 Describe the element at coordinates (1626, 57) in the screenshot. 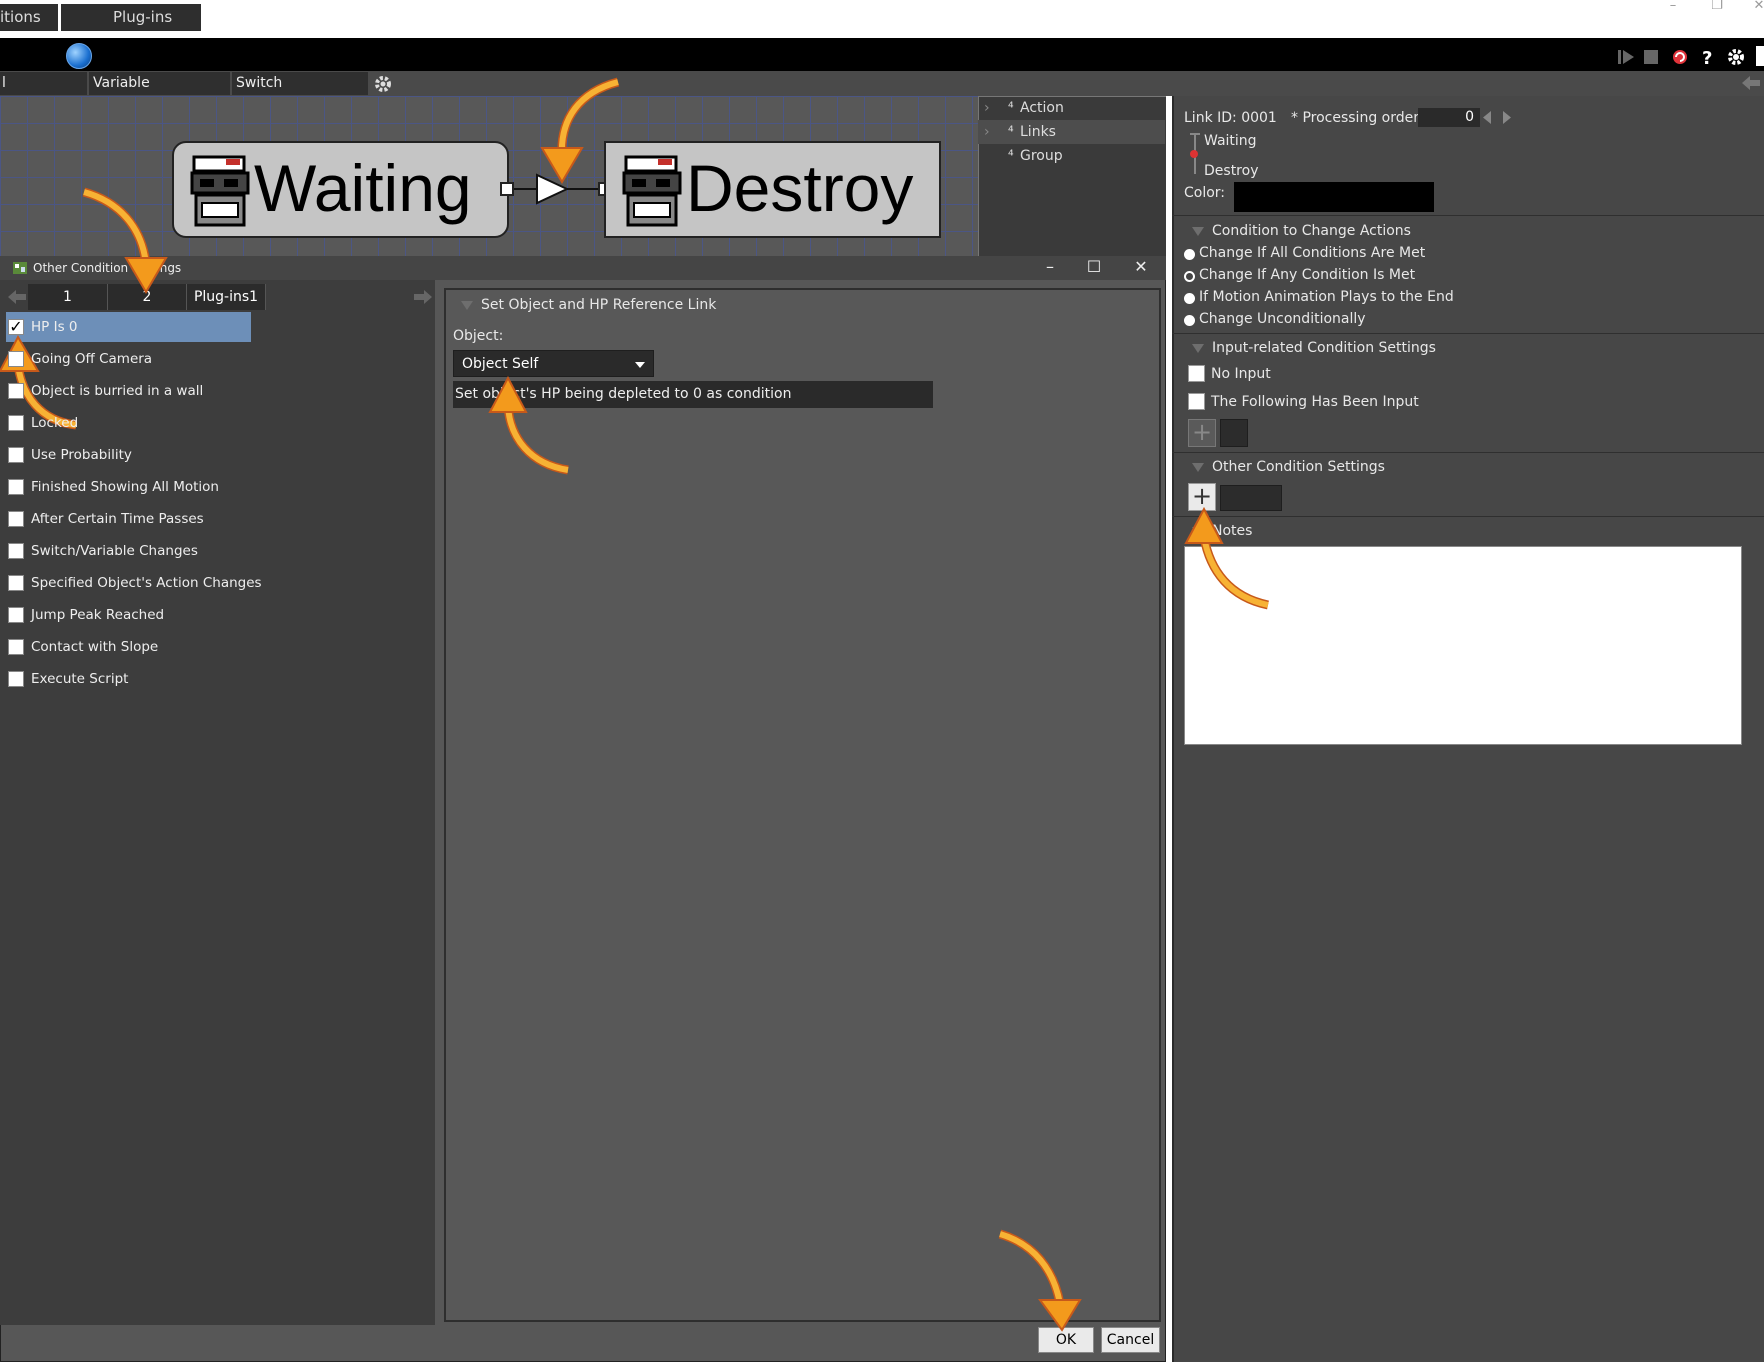

I see `play-icon` at that location.